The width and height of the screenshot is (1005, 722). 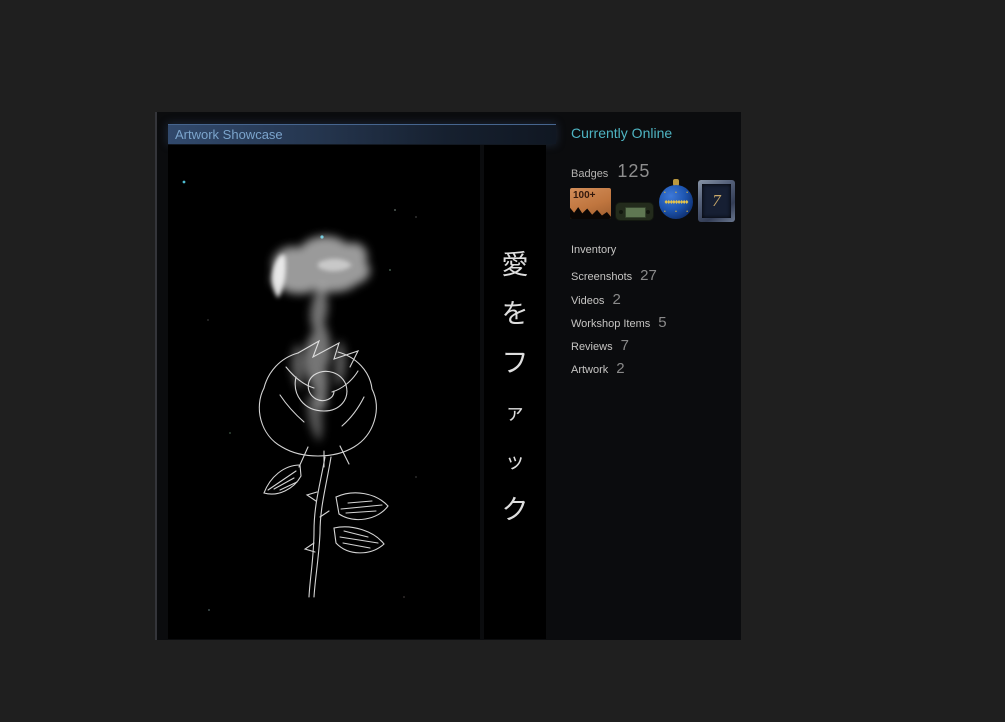 I want to click on badge-silhouette-shape, so click(x=590, y=213).